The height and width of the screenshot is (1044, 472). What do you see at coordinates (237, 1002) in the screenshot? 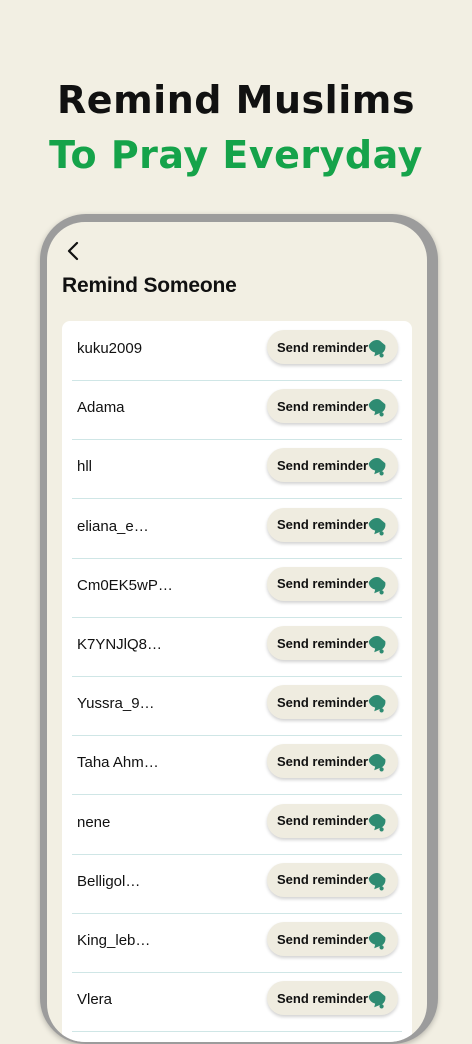
I see `list-item: Vlera Send reminder` at bounding box center [237, 1002].